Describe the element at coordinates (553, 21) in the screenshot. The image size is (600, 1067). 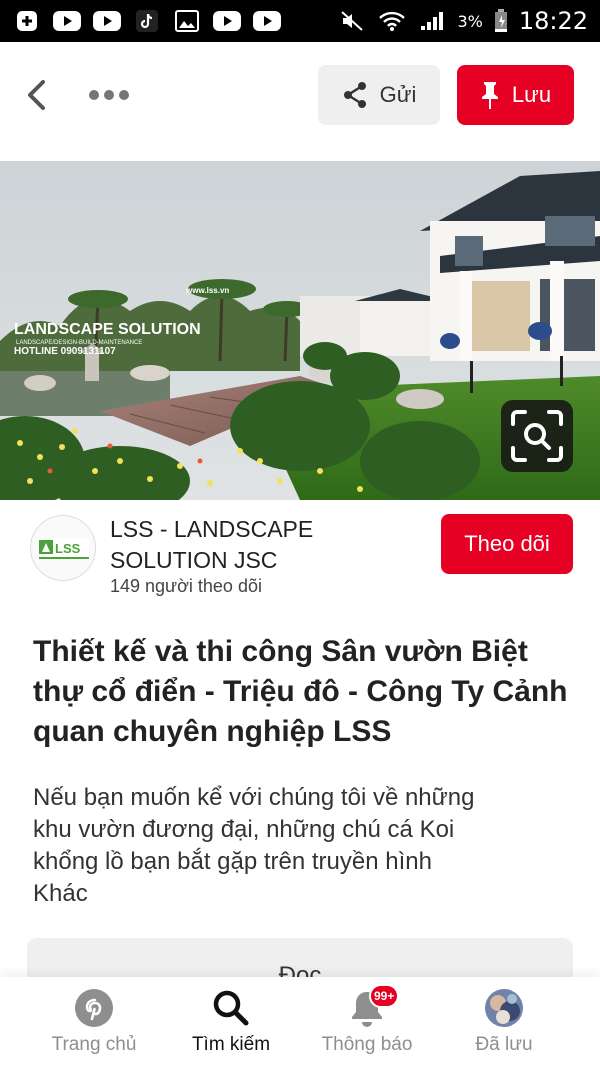
I see `clock: 18:22` at that location.